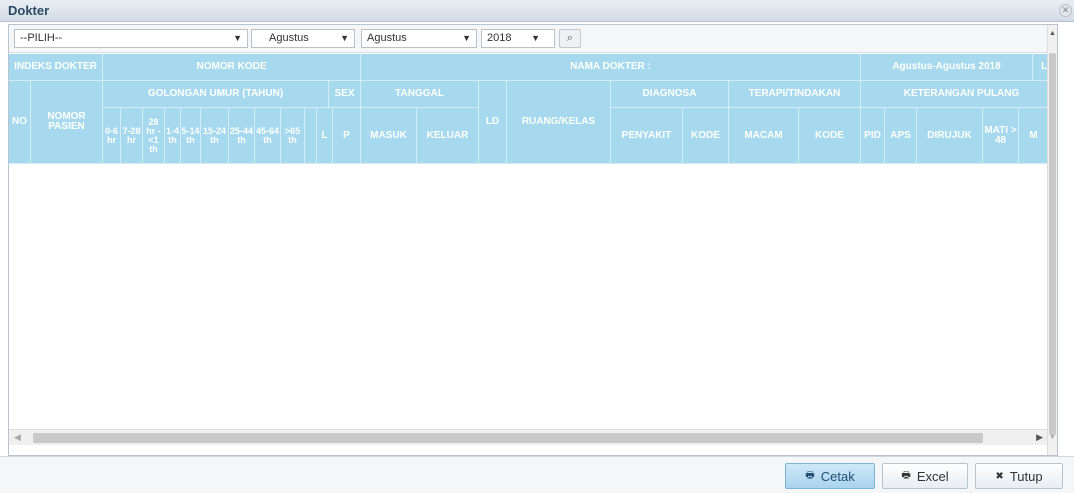  Describe the element at coordinates (419, 38) in the screenshot. I see `bulan-akhir-select: Agustus ▼` at that location.